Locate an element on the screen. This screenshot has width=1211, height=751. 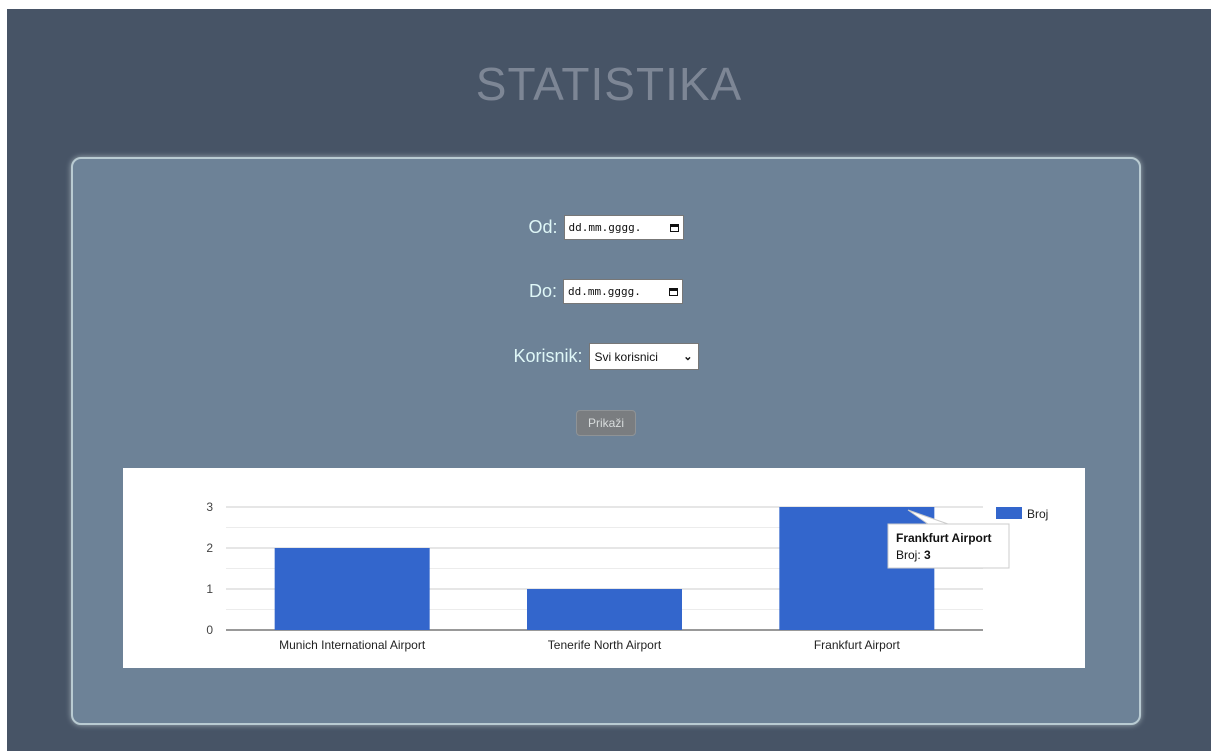
from-date-input: dd.mm.gggg. is located at coordinates (623, 227).